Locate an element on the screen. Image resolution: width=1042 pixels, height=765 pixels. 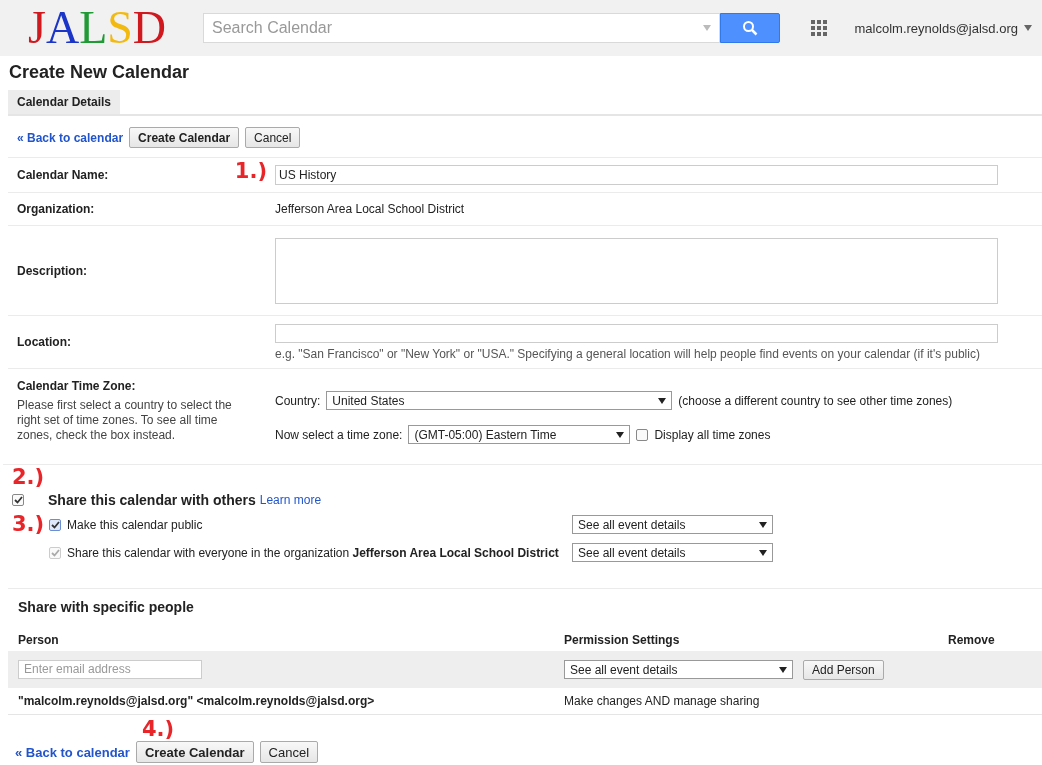
location-input is located at coordinates (636, 333).